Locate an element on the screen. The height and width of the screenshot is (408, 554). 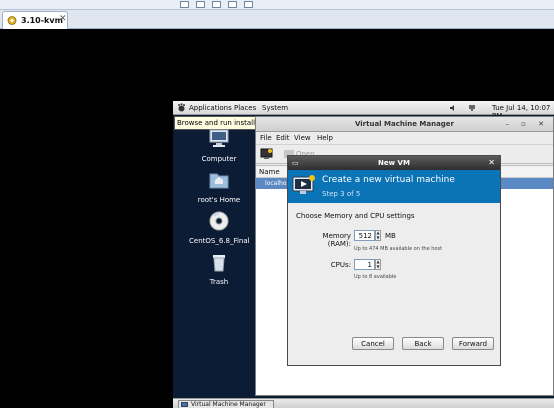
disc-icon is located at coordinates (219, 221).